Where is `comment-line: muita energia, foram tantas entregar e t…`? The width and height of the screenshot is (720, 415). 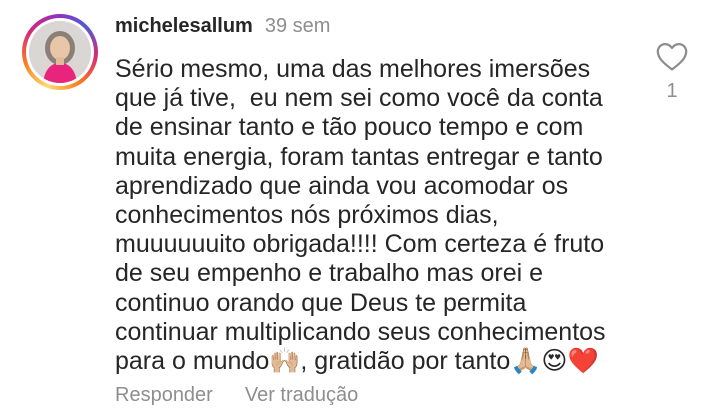
comment-line: muita energia, foram tantas entregar e t… is located at coordinates (359, 156).